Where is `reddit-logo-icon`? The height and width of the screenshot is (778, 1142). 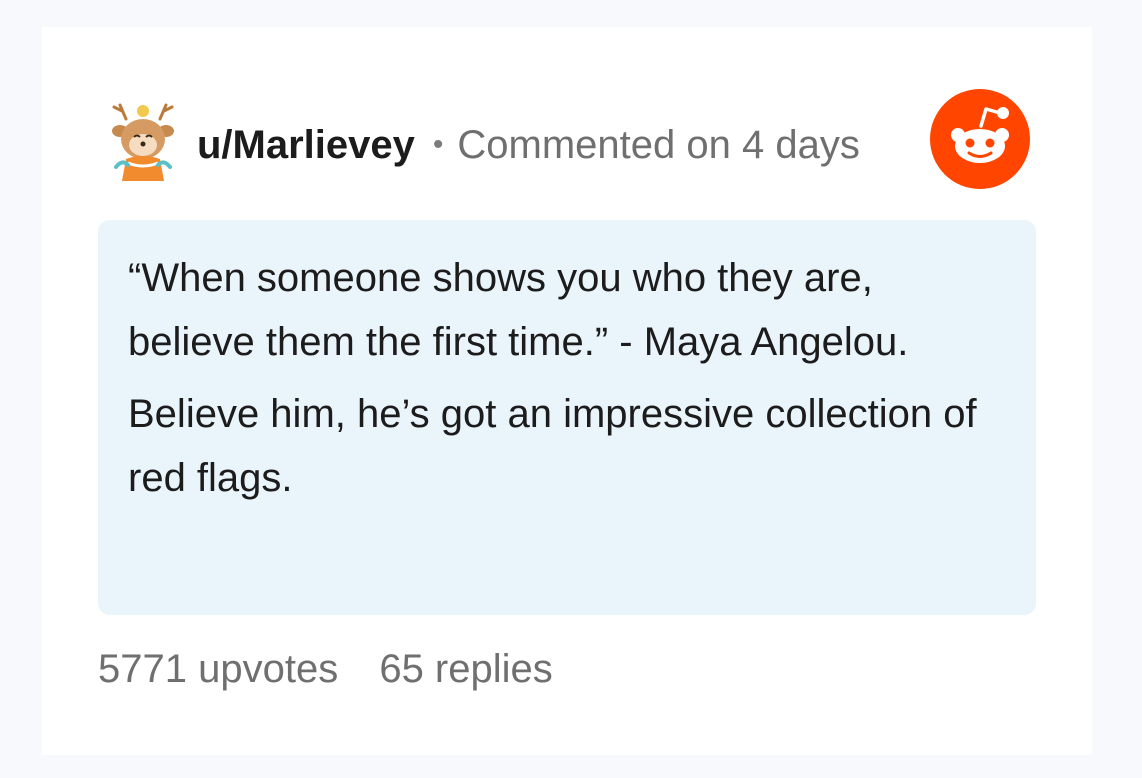 reddit-logo-icon is located at coordinates (980, 139).